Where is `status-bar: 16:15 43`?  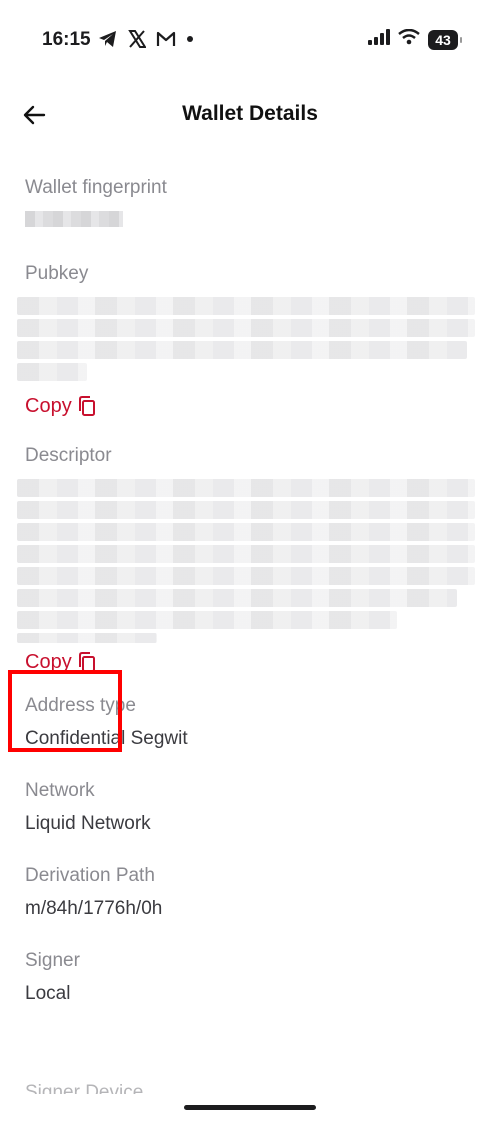
status-bar: 16:15 43 is located at coordinates (250, 40).